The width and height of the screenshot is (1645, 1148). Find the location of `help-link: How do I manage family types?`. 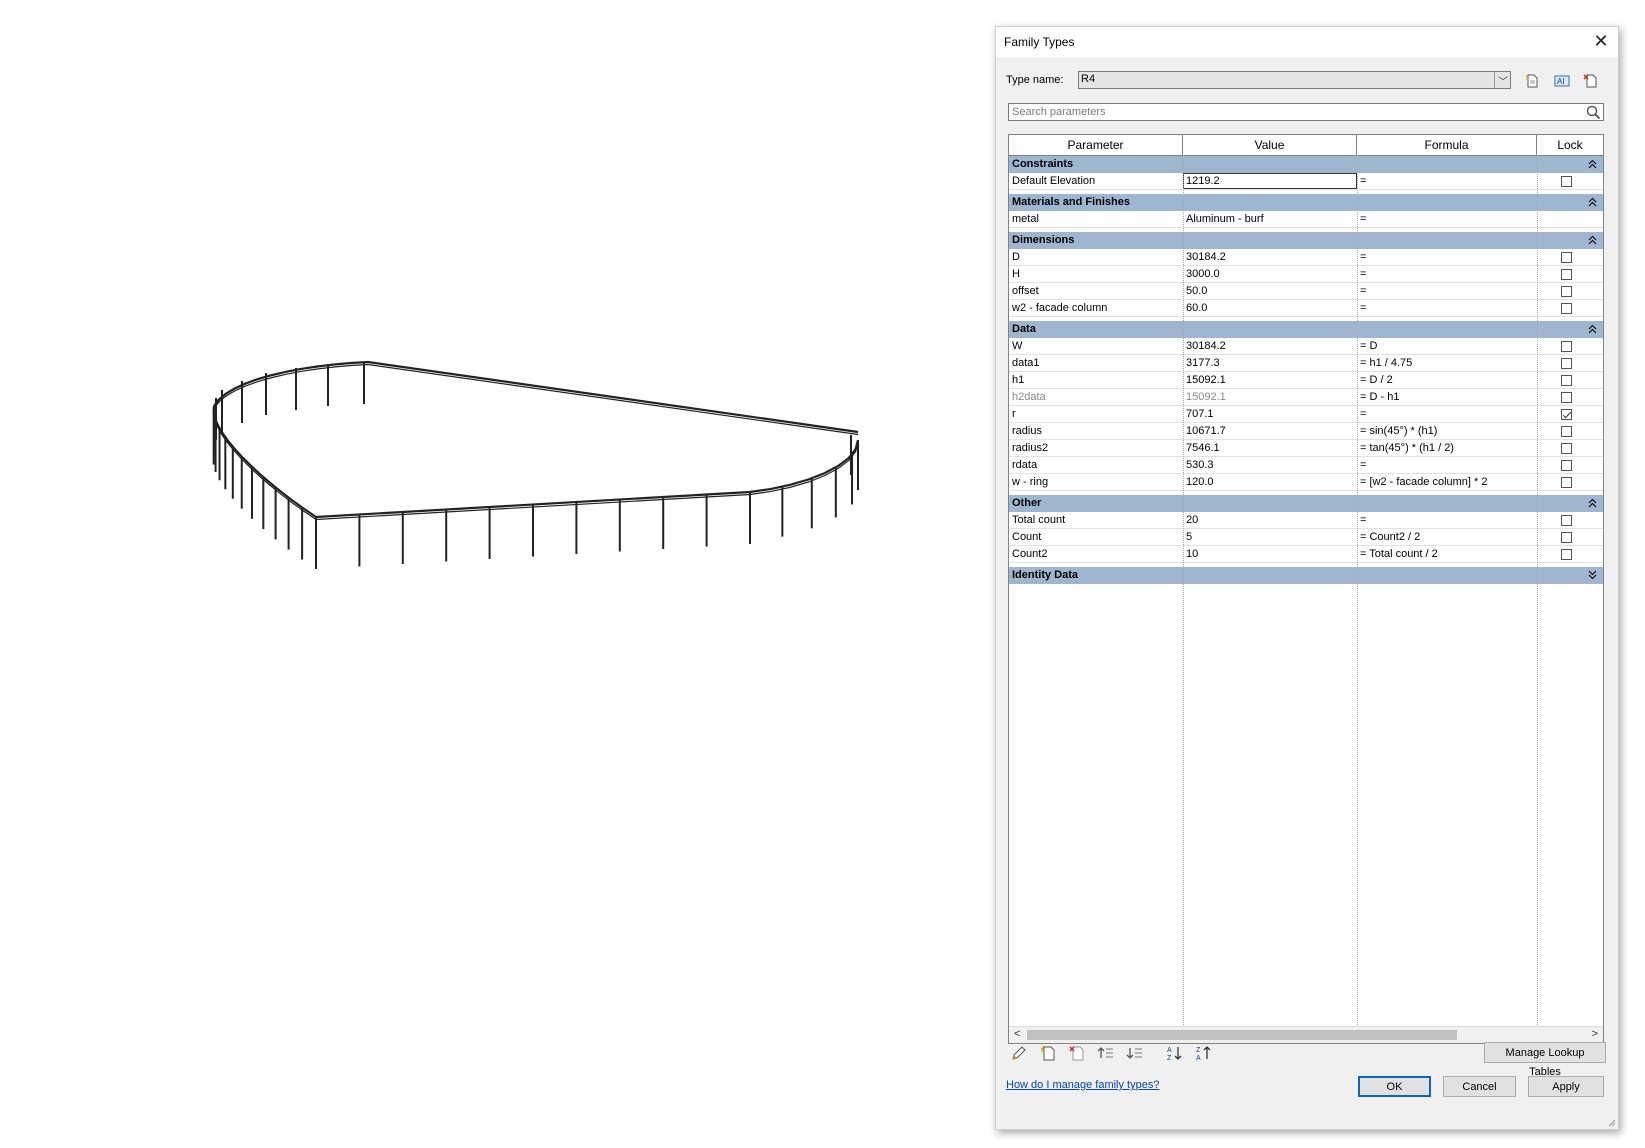

help-link: How do I manage family types? is located at coordinates (1082, 1085).